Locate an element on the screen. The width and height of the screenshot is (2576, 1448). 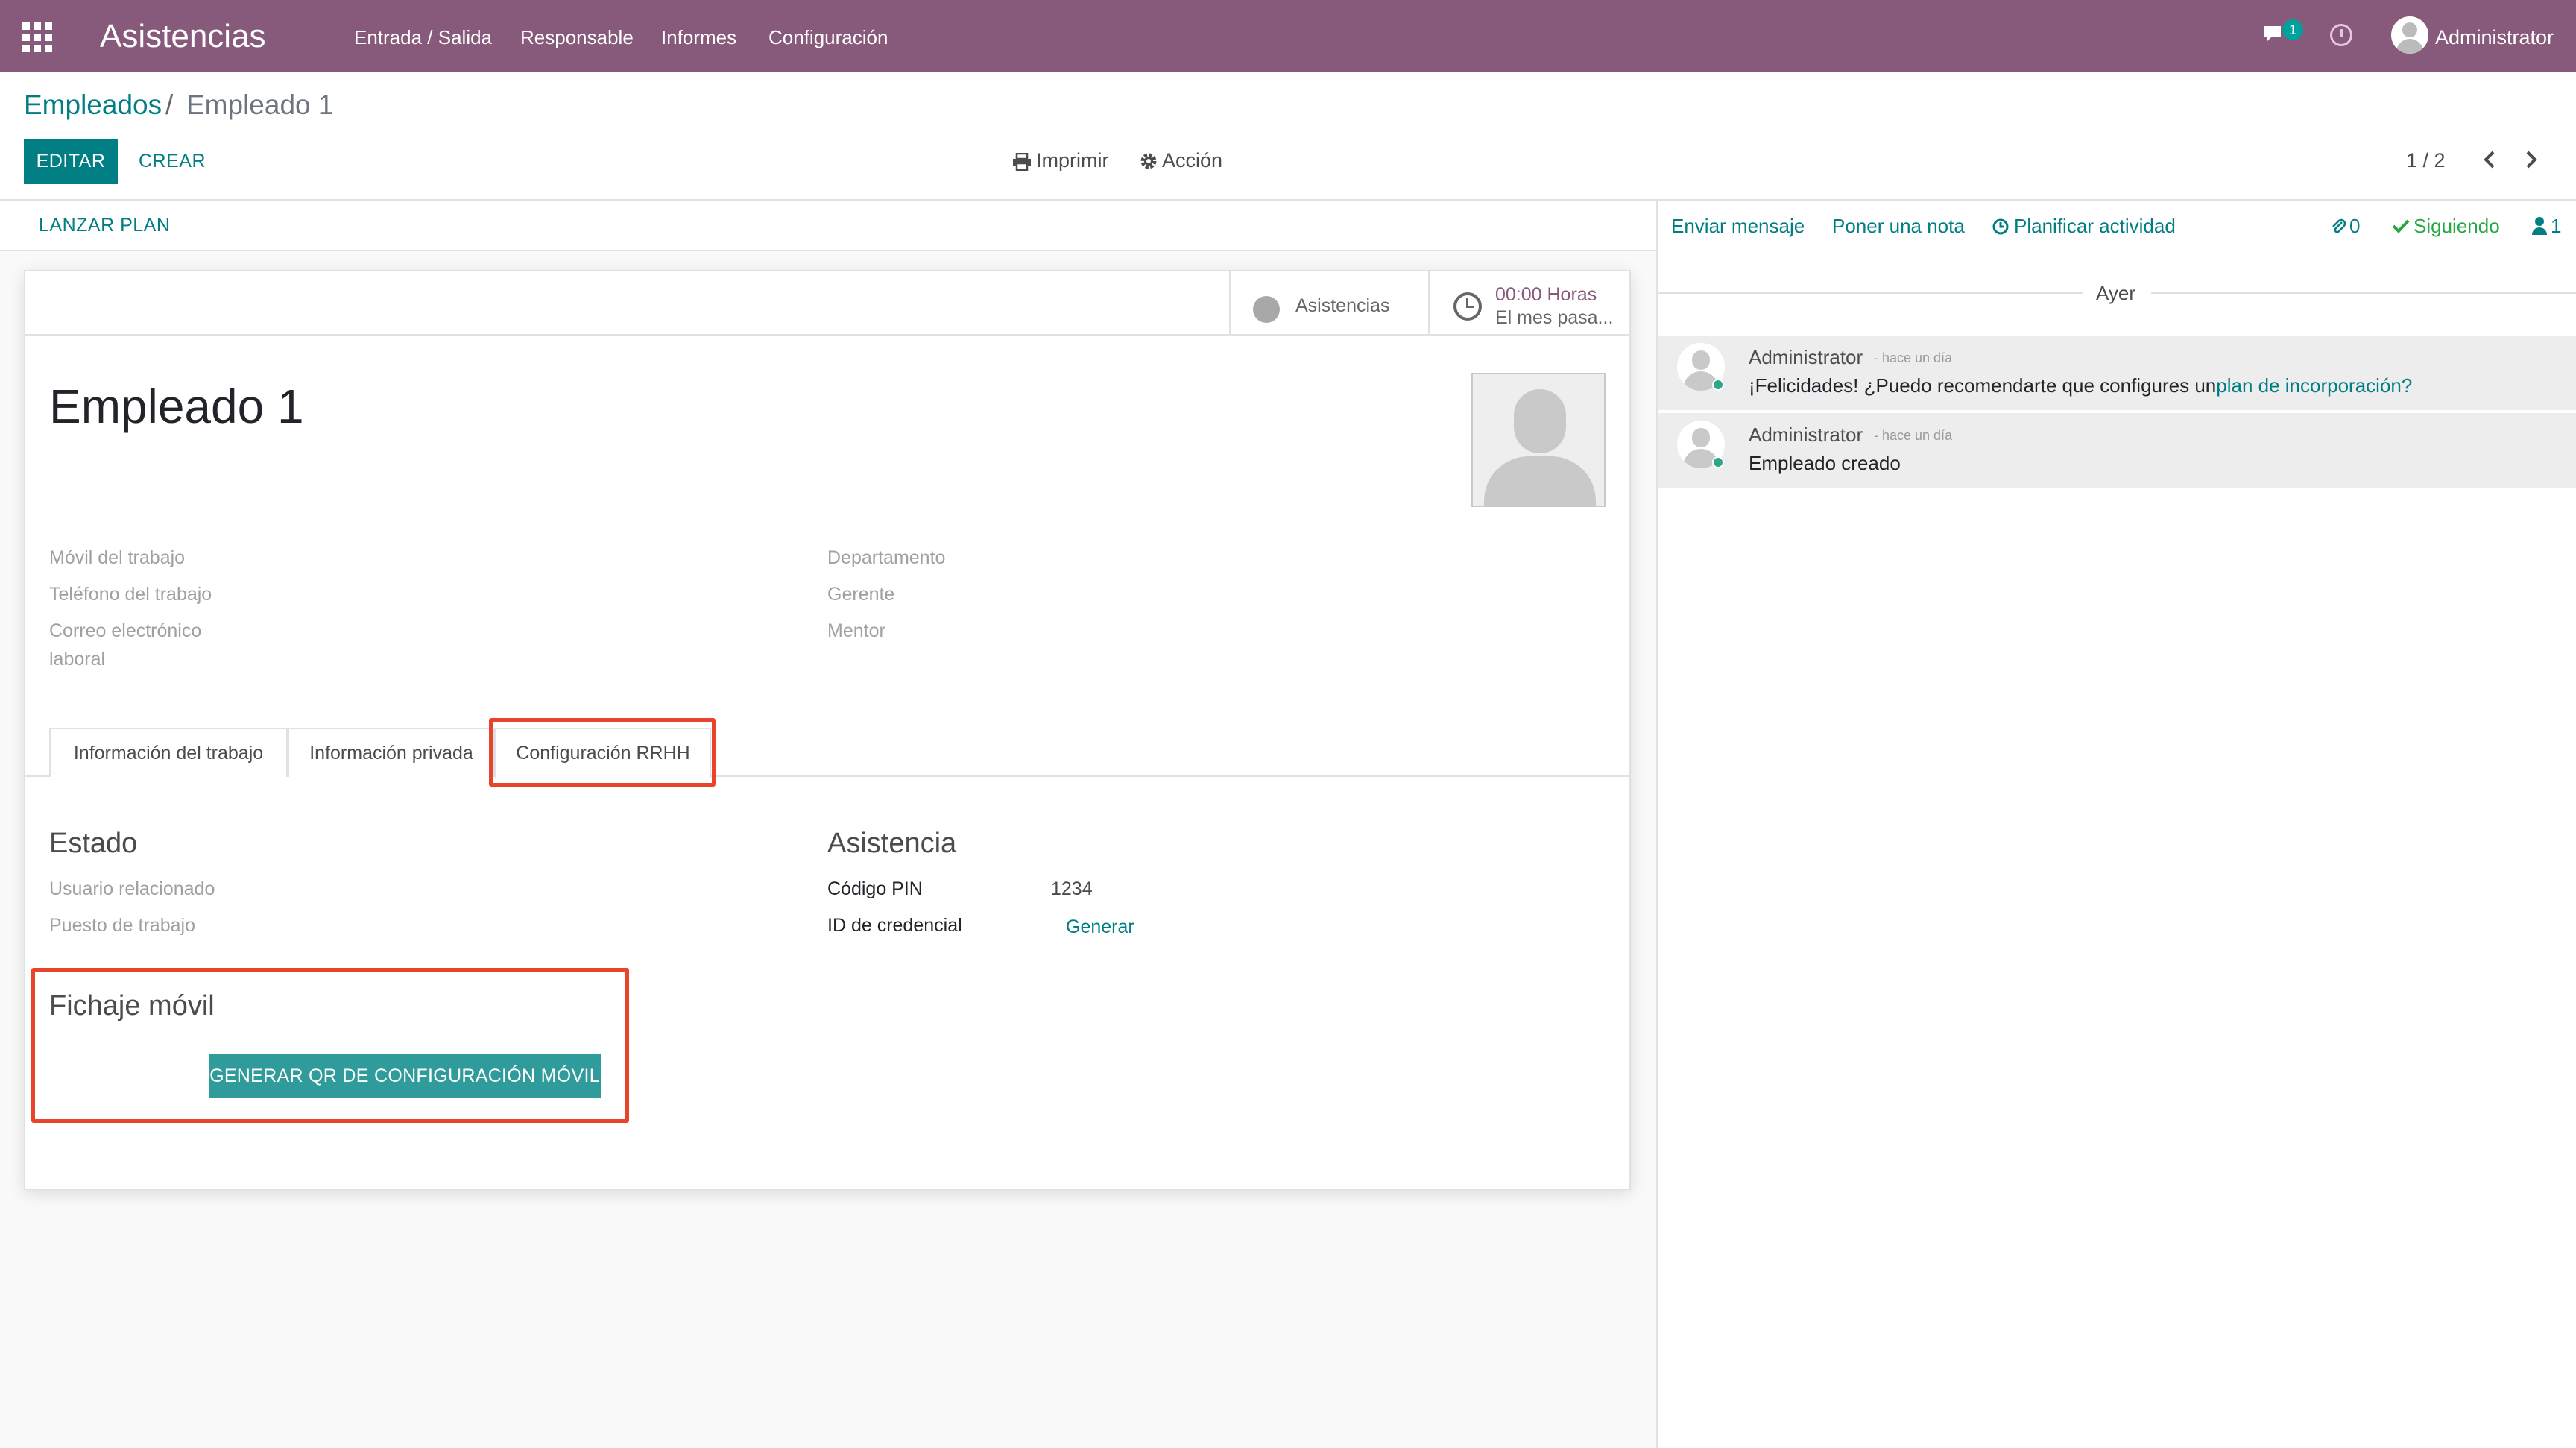
launch-plan-button: LANZAR PLAN is located at coordinates (104, 225).